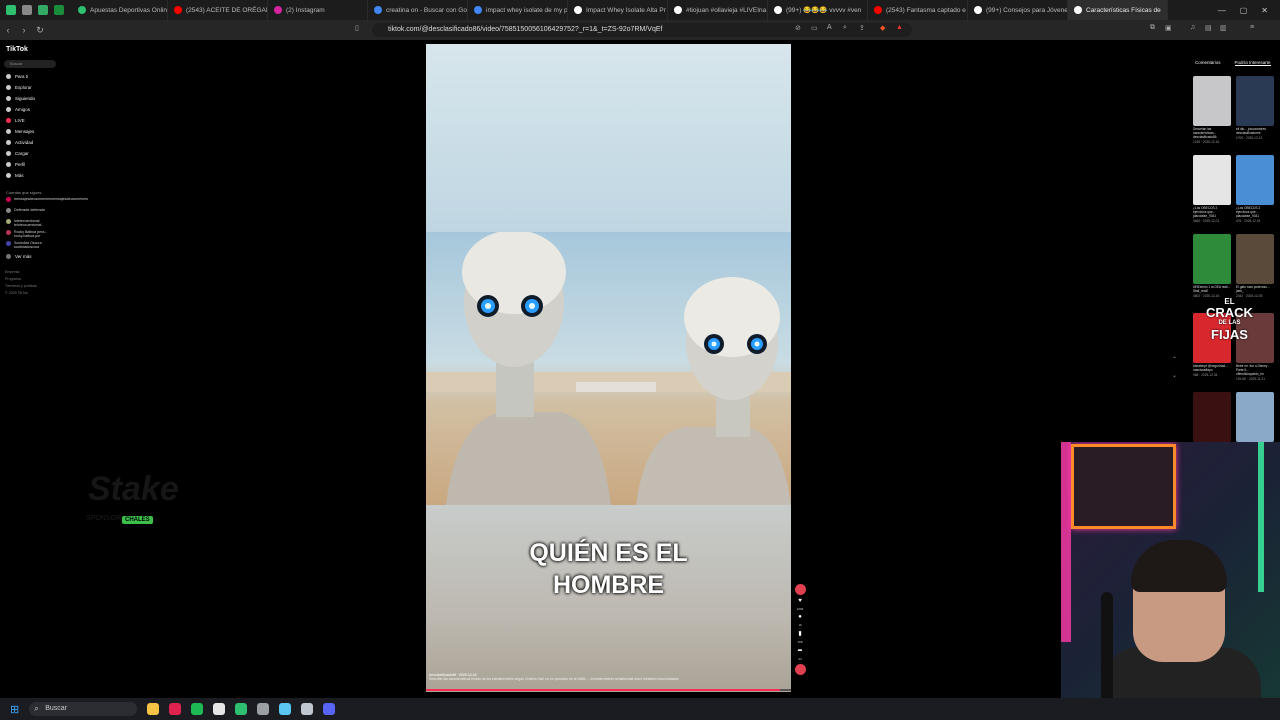  Describe the element at coordinates (19, 256) in the screenshot. I see `see-more-link: Ver más` at that location.